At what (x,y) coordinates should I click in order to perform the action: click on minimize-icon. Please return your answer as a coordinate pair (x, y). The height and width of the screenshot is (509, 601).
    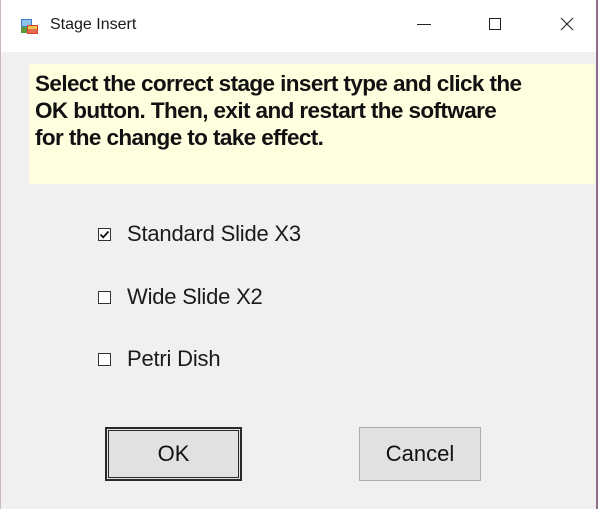
    Looking at the image, I should click on (424, 26).